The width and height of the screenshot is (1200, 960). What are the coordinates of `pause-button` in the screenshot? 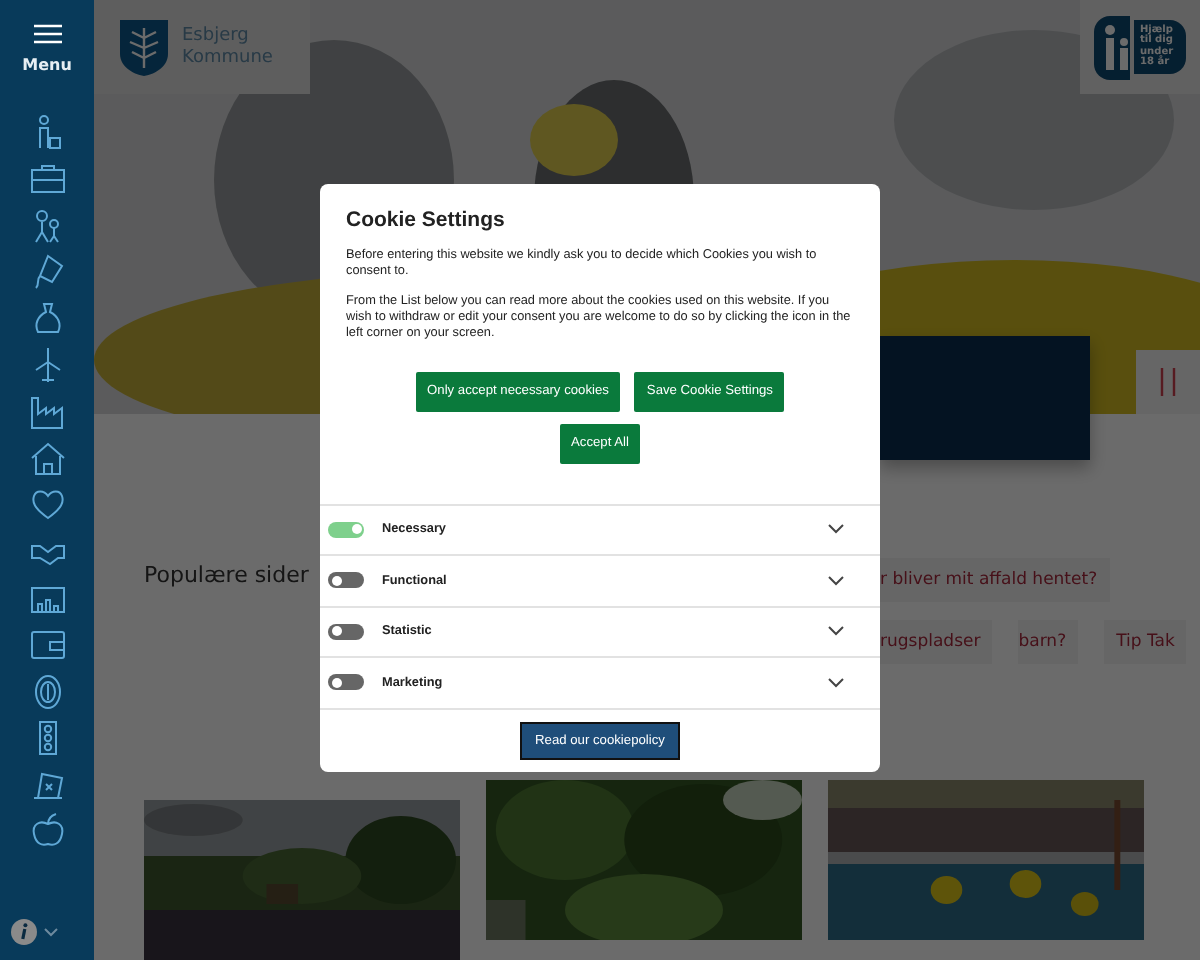 It's located at (1168, 382).